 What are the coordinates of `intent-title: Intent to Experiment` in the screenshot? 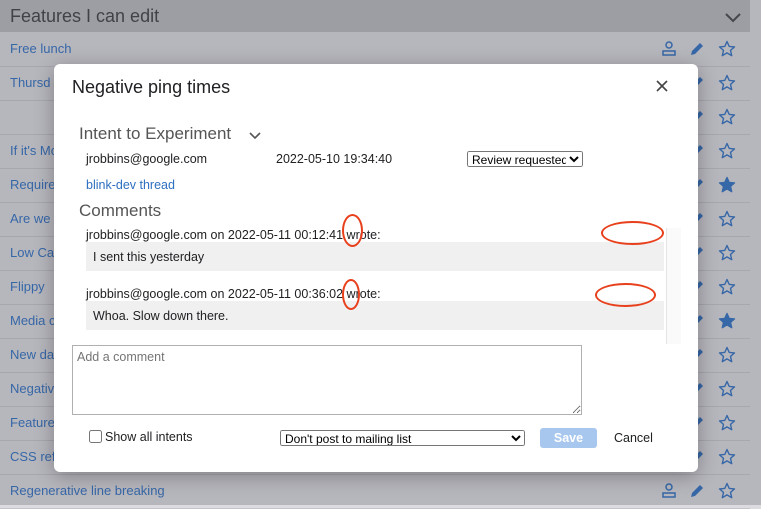 It's located at (155, 133).